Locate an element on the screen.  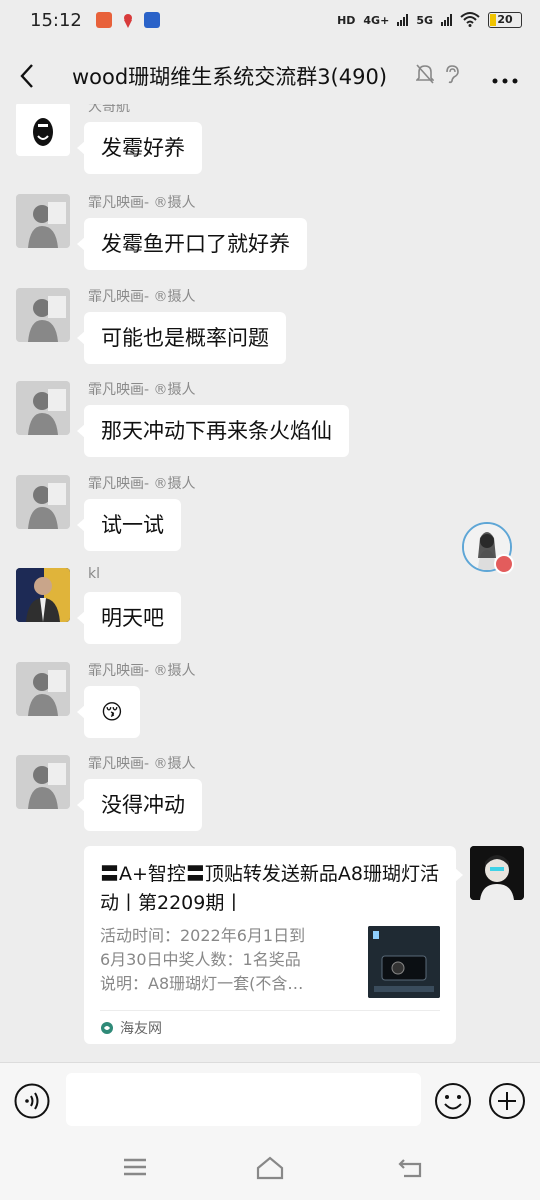
home-icon is located at coordinates (270, 1168).